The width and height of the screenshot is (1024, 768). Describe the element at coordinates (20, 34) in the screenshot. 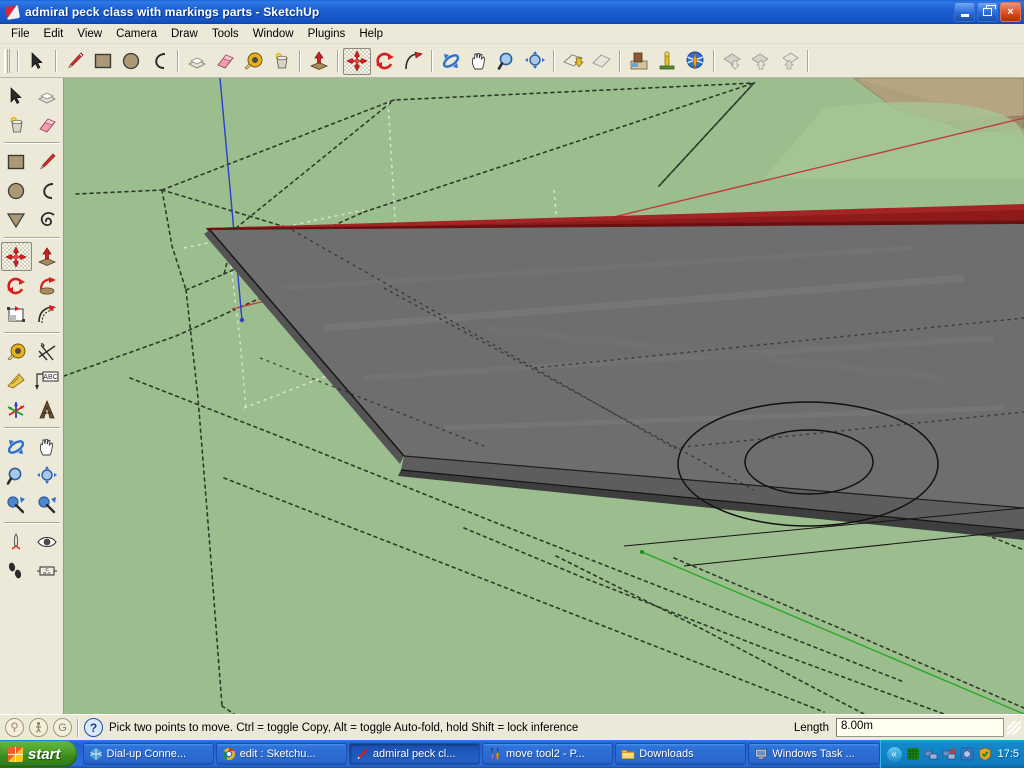

I see `menu-file: File` at that location.